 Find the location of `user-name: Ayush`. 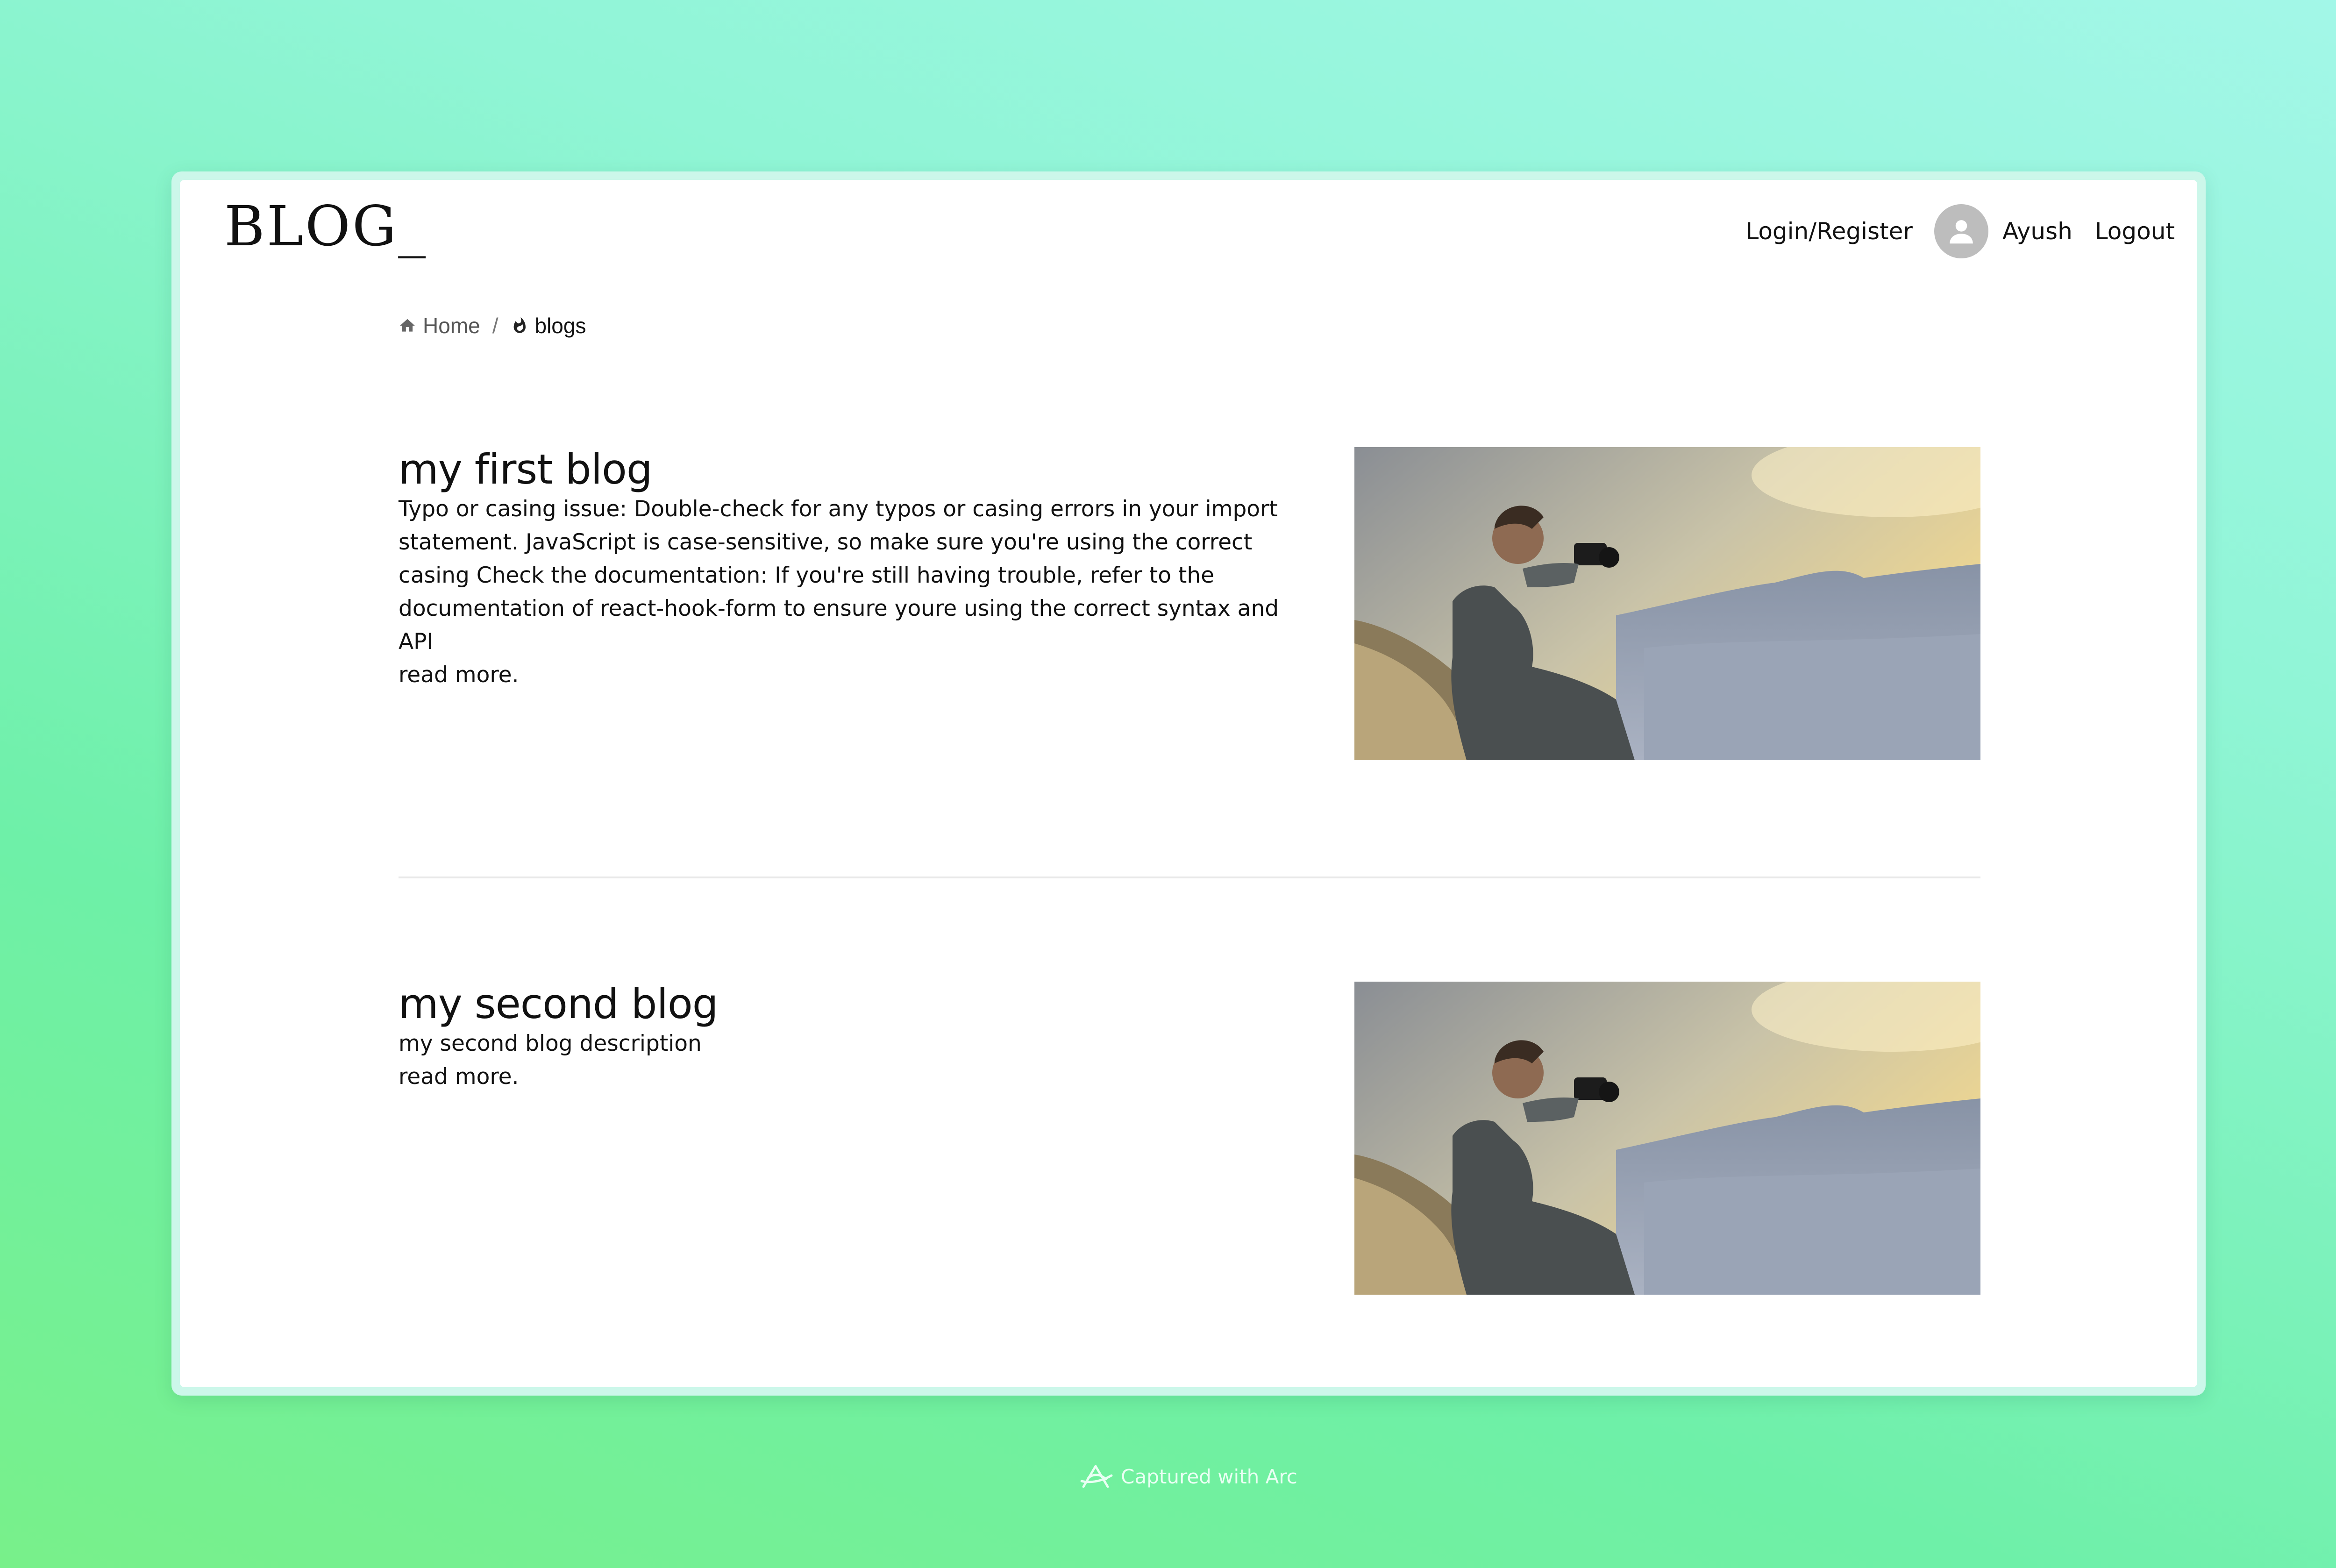

user-name: Ayush is located at coordinates (2037, 232).